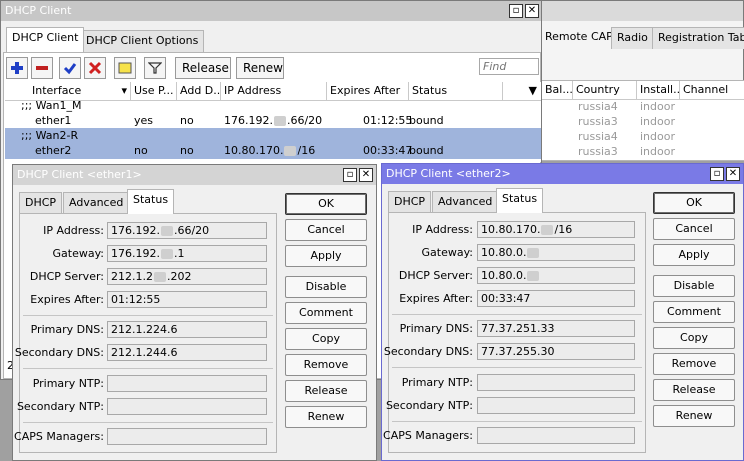 The image size is (744, 461). What do you see at coordinates (428, 351) in the screenshot?
I see `secondary-dns-label: Secondary DNS:` at bounding box center [428, 351].